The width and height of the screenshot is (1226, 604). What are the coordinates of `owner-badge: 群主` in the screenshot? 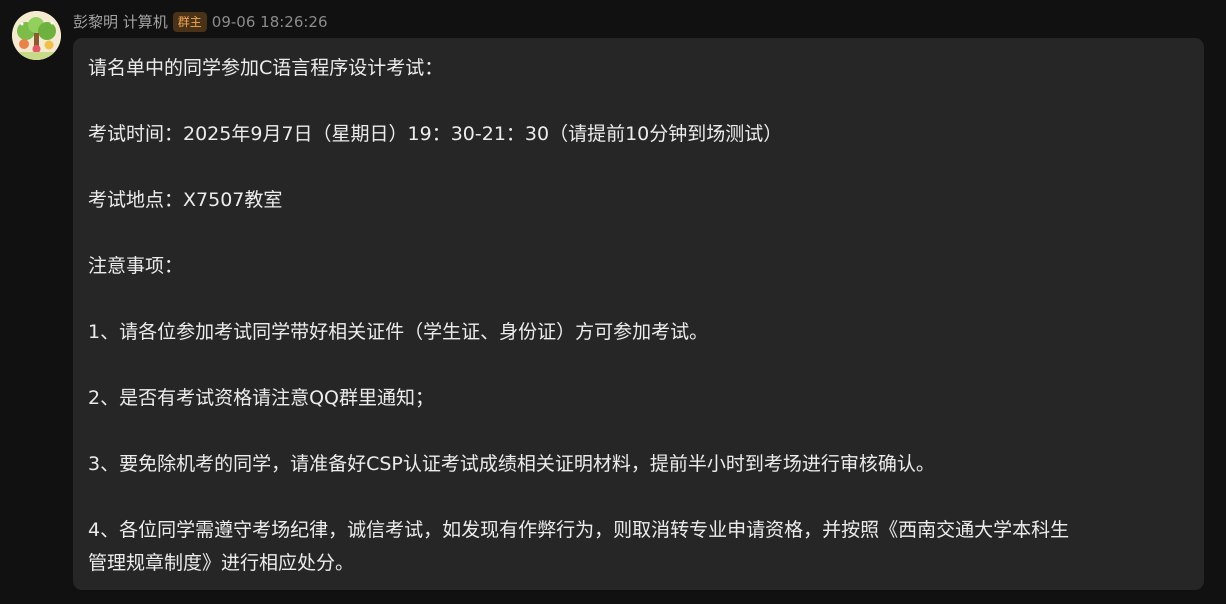 It's located at (189, 22).